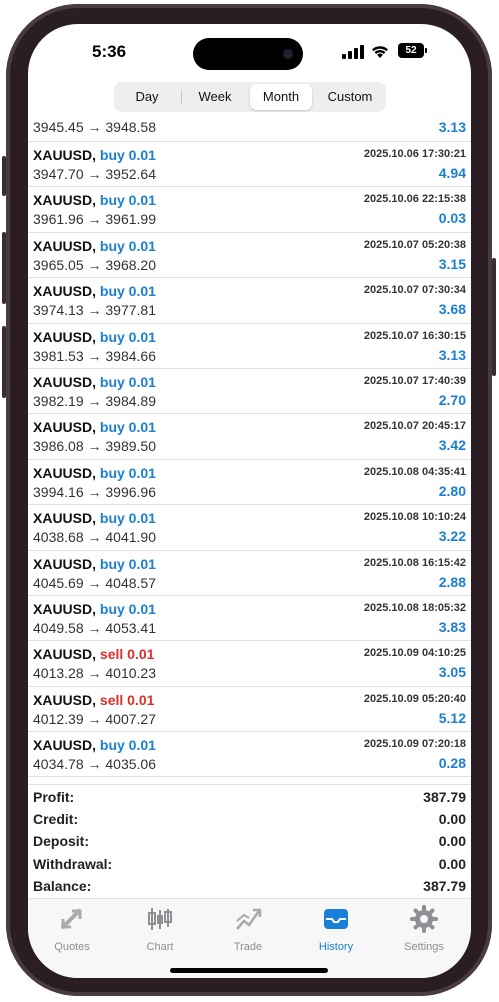 Image resolution: width=499 pixels, height=1002 pixels. Describe the element at coordinates (160, 929) in the screenshot. I see `tab-chart: Chart` at that location.